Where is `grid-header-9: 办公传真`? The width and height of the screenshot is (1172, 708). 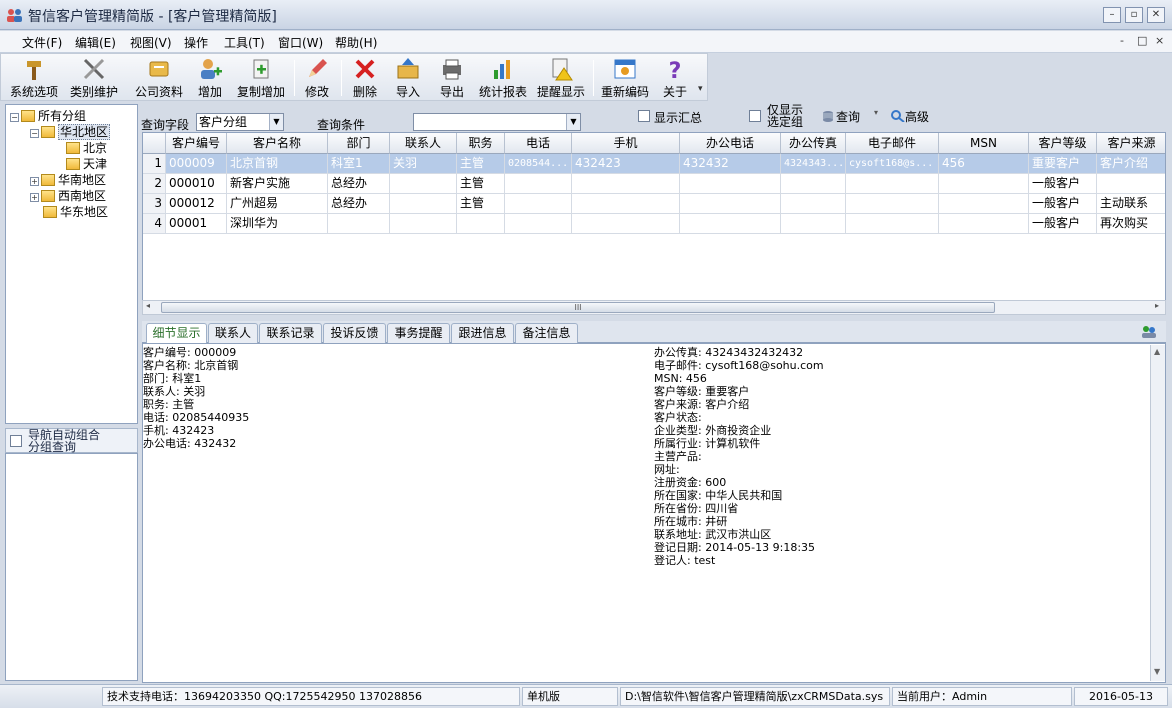
grid-header-9: 办公传真 is located at coordinates (813, 143).